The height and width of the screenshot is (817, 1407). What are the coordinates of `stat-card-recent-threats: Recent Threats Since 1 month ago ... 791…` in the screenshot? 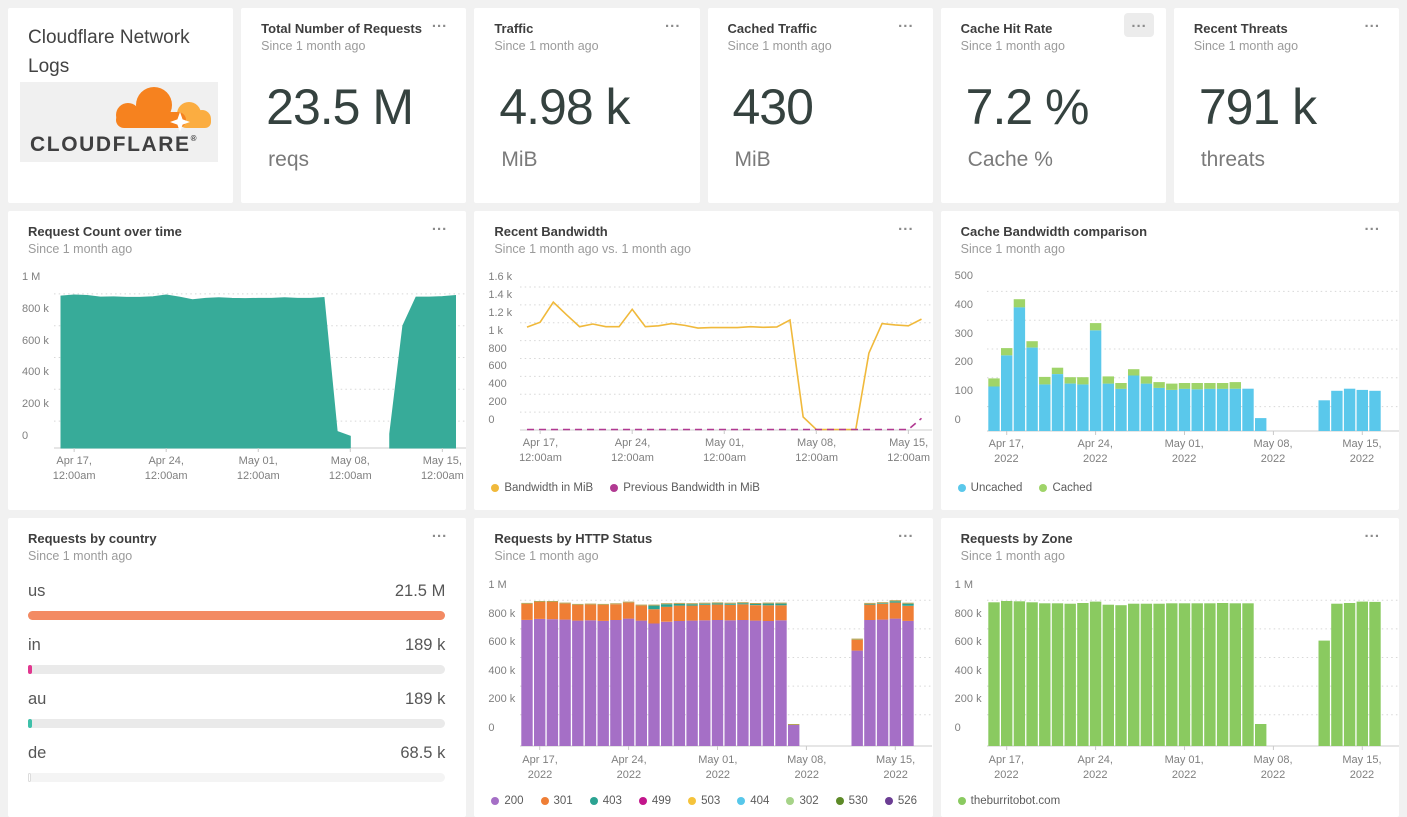 It's located at (1286, 105).